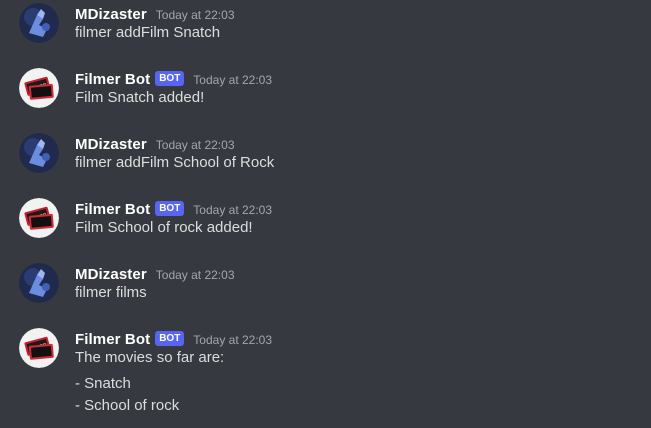 This screenshot has height=428, width=651. I want to click on message-text: filmer addFilm School of Rock, so click(175, 162).